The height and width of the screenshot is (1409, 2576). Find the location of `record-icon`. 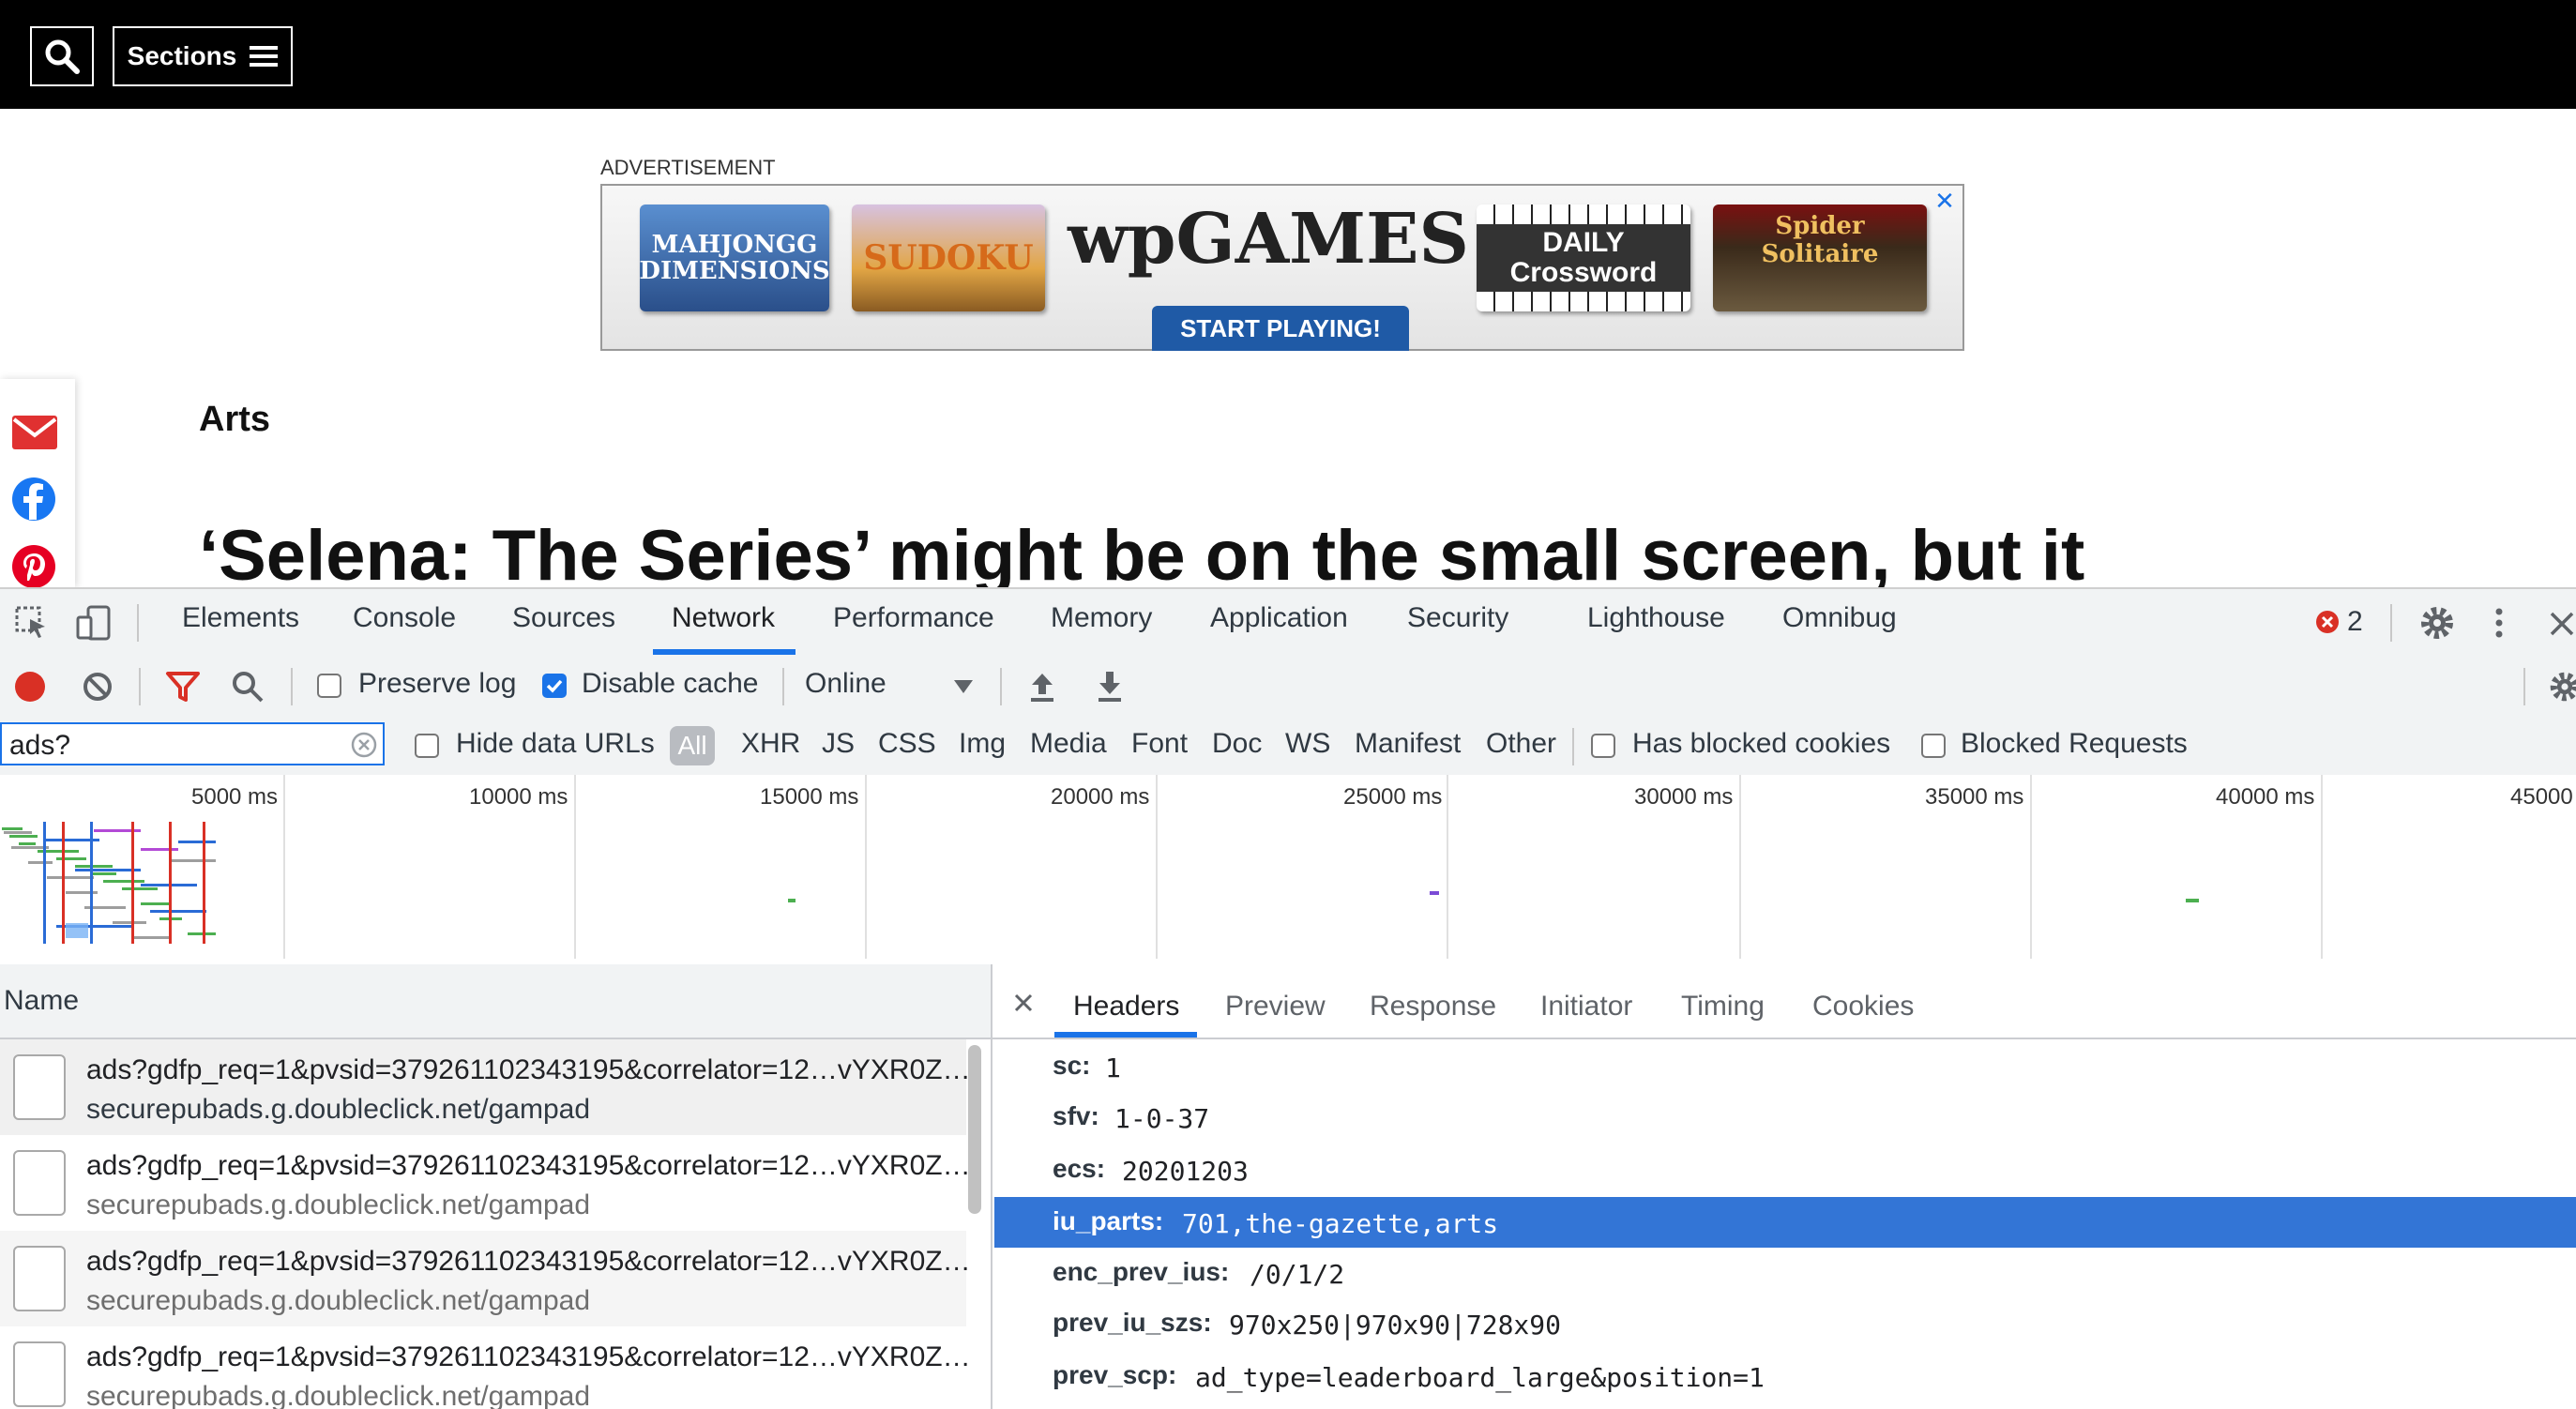

record-icon is located at coordinates (30, 687).